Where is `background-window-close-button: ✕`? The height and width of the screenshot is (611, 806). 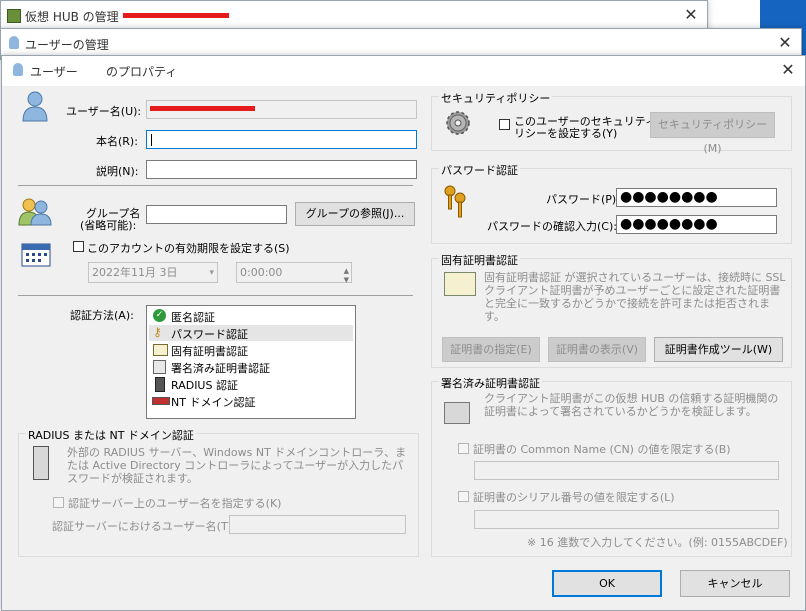 background-window-close-button: ✕ is located at coordinates (691, 15).